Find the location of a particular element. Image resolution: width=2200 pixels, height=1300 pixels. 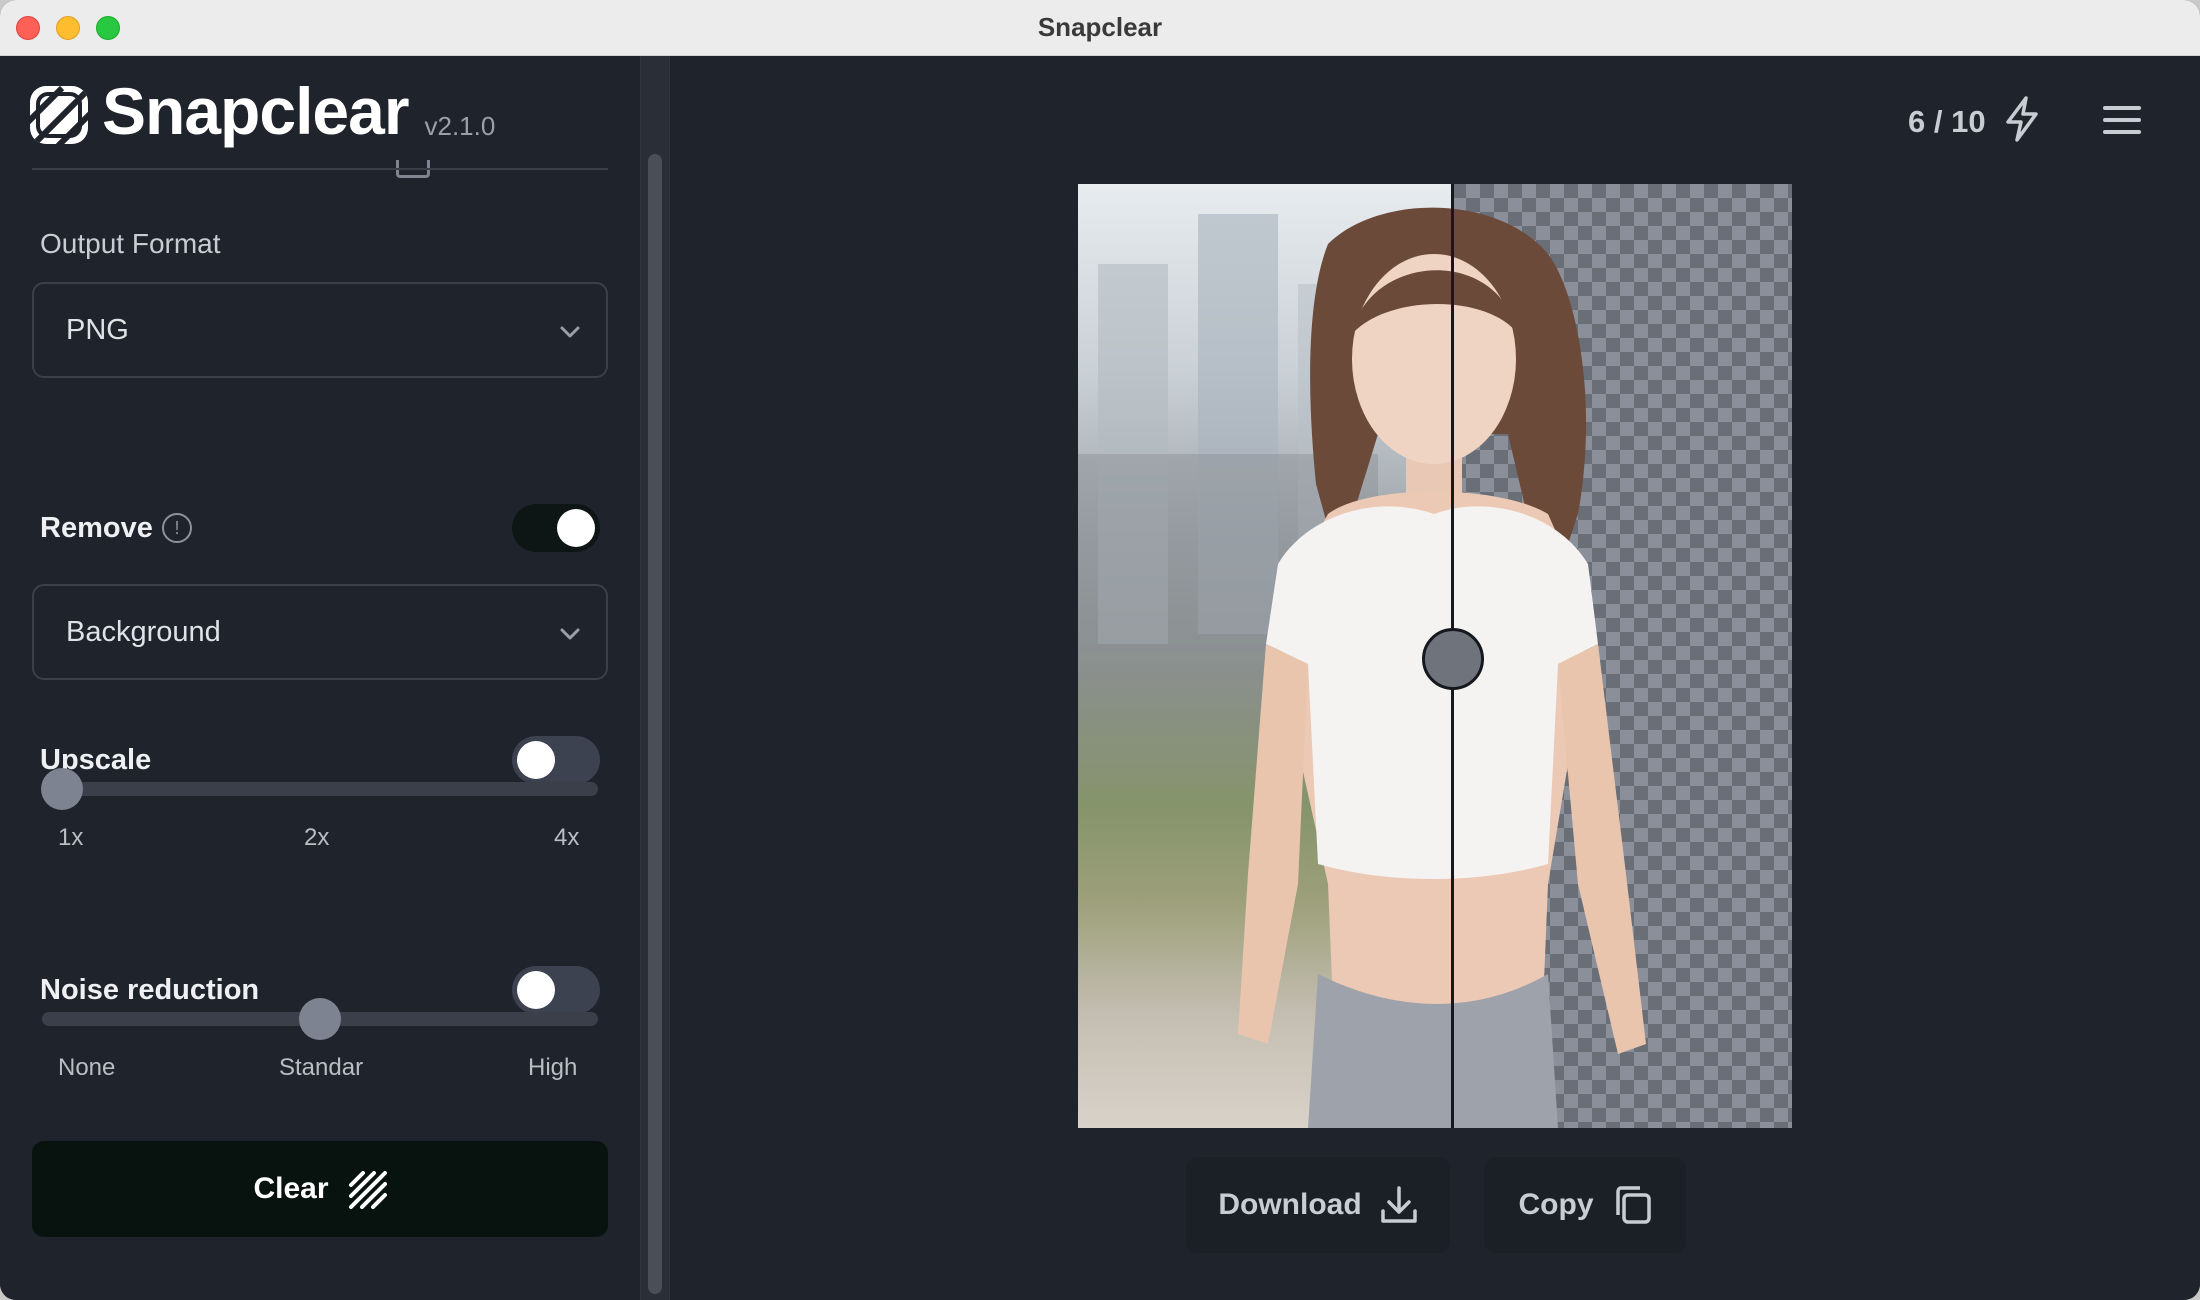

close-window-button is located at coordinates (28, 28).